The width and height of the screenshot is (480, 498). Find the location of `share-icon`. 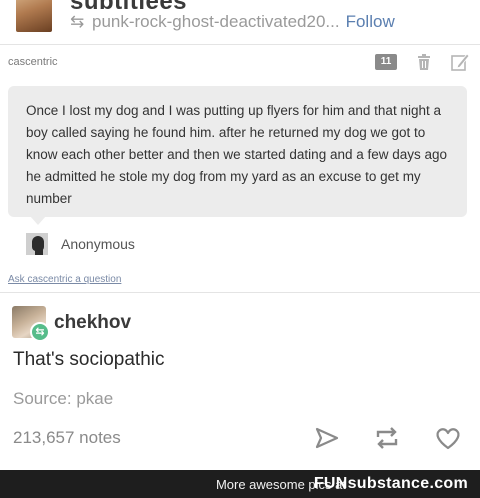

share-icon is located at coordinates (327, 438).